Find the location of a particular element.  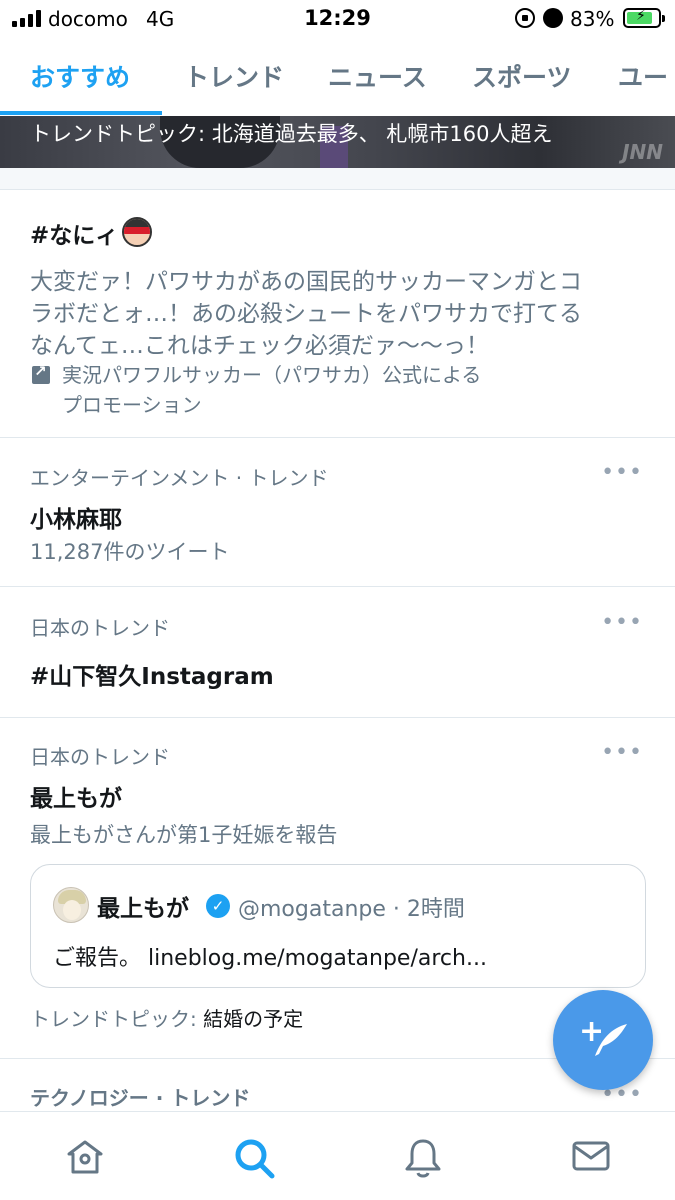

rotation-lock-icon is located at coordinates (525, 18).